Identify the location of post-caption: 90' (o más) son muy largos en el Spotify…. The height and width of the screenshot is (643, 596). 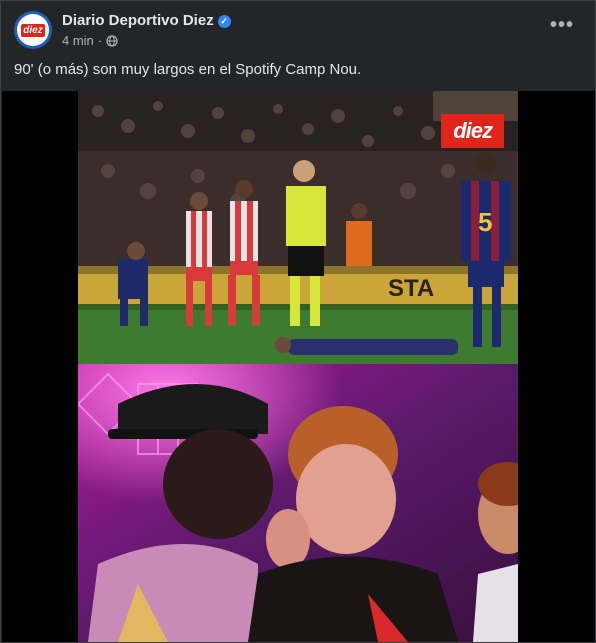
(188, 69).